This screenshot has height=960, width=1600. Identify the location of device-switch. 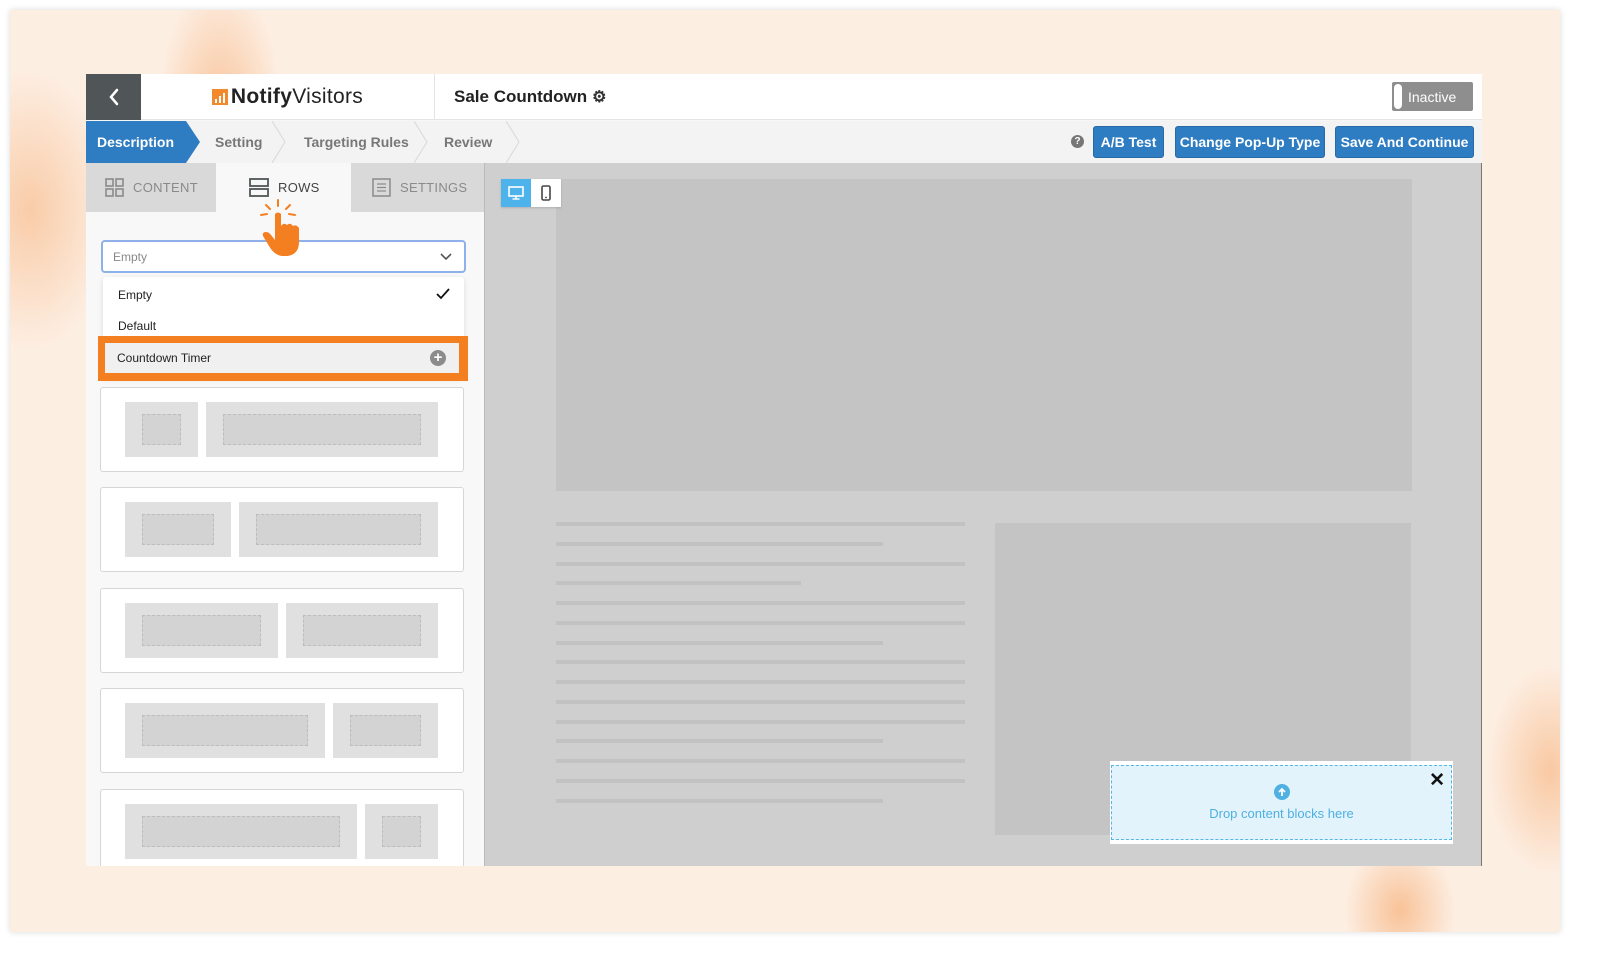
(531, 193).